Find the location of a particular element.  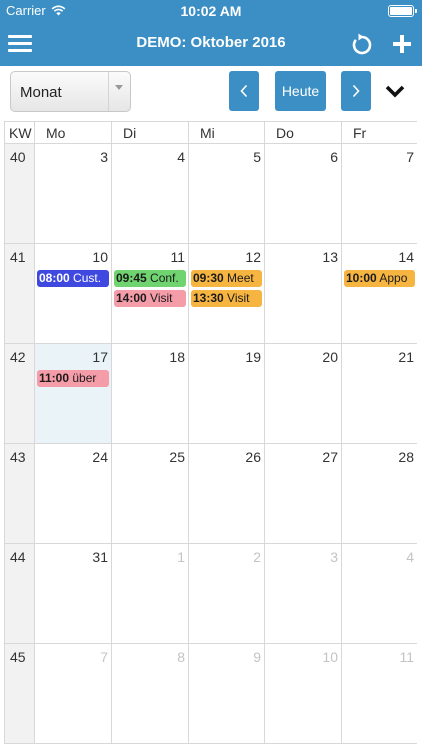

day-cell: 10 08:00 Cust. is located at coordinates (72, 294).